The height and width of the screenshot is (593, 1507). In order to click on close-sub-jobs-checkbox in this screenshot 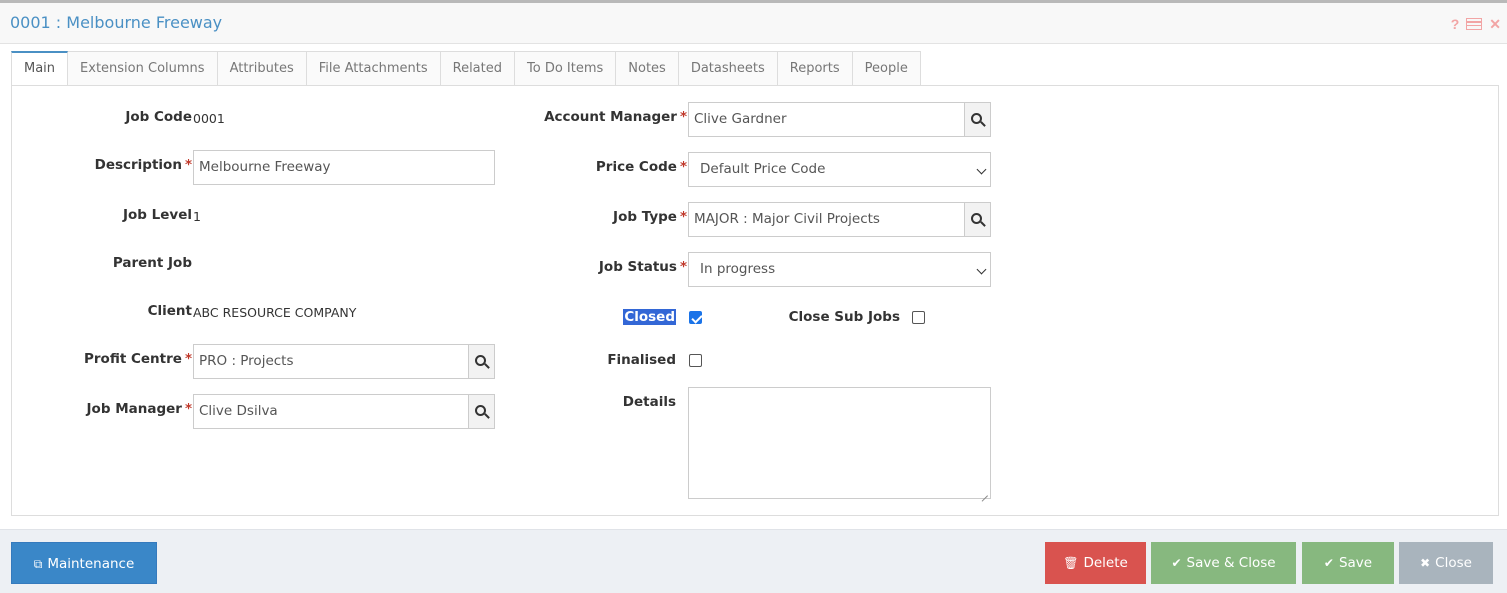, I will do `click(918, 317)`.